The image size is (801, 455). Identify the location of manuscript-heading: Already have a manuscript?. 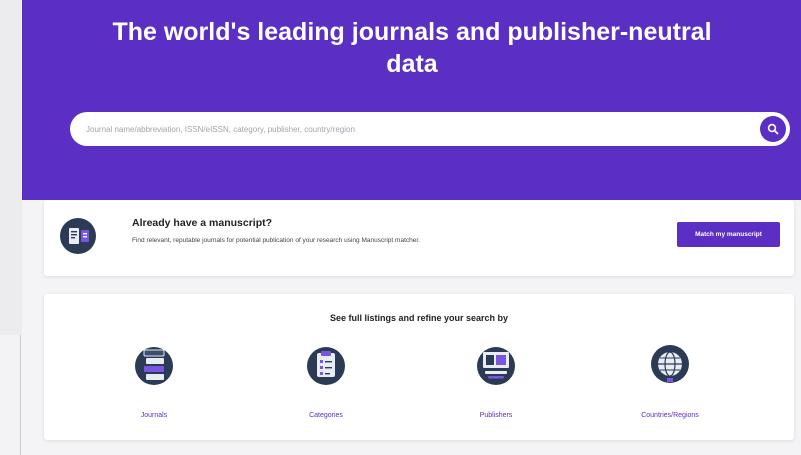
(202, 223).